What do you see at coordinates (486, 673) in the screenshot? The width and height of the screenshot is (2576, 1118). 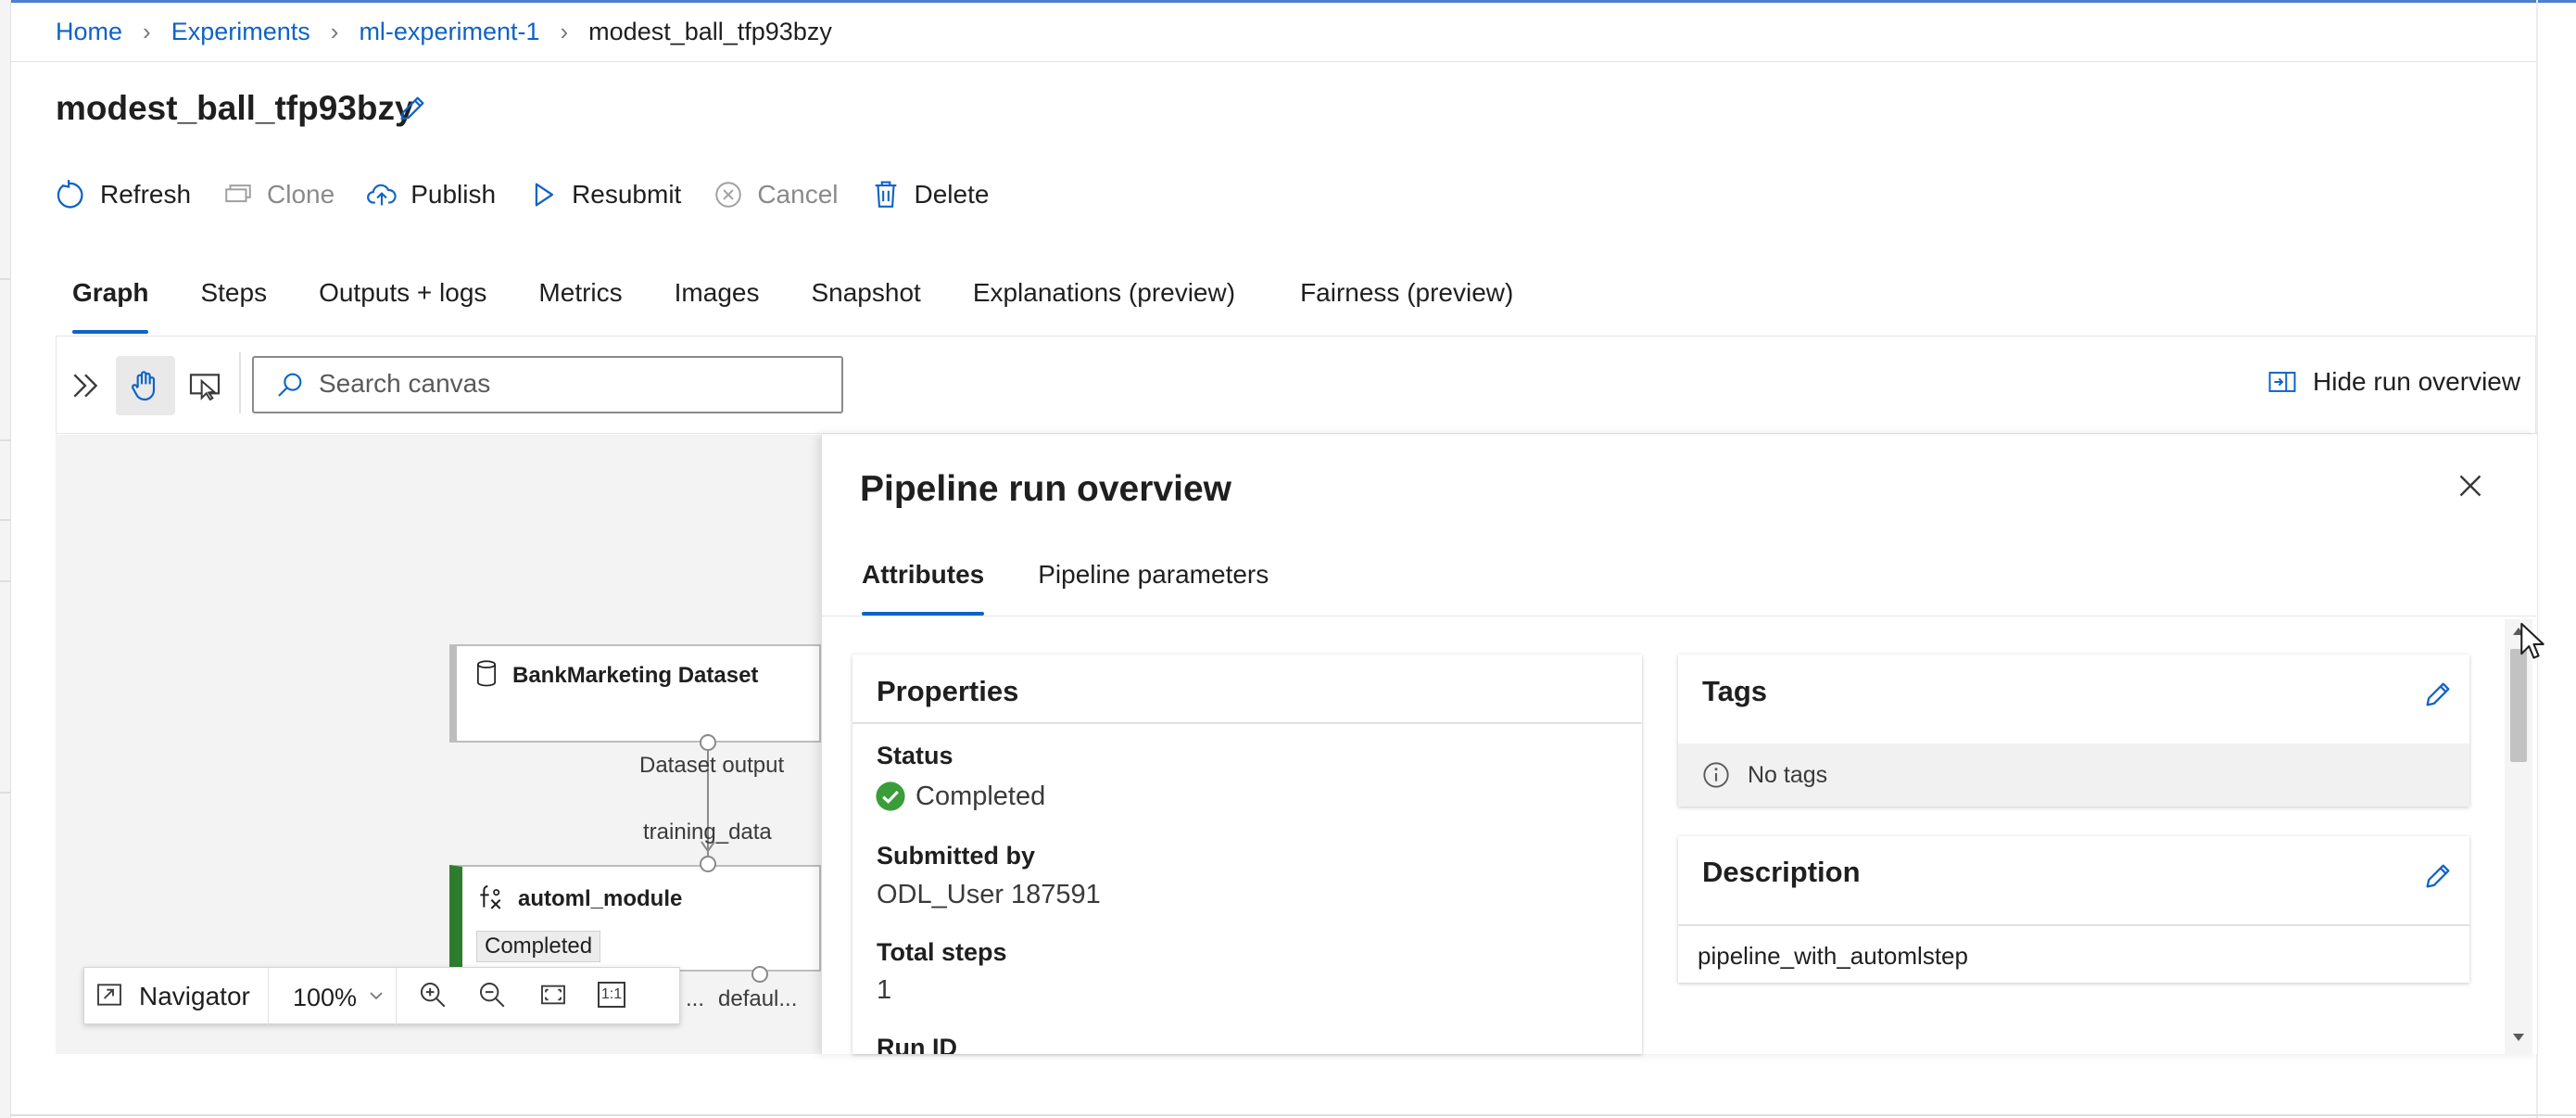 I see `database-icon` at bounding box center [486, 673].